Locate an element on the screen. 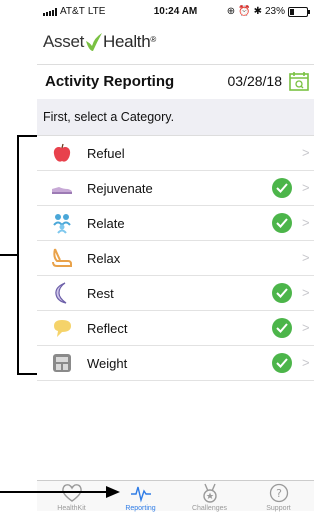 Image resolution: width=320 pixels, height=512 pixels. category-row-rejuvenate: Rejuvenate > is located at coordinates (175, 188).